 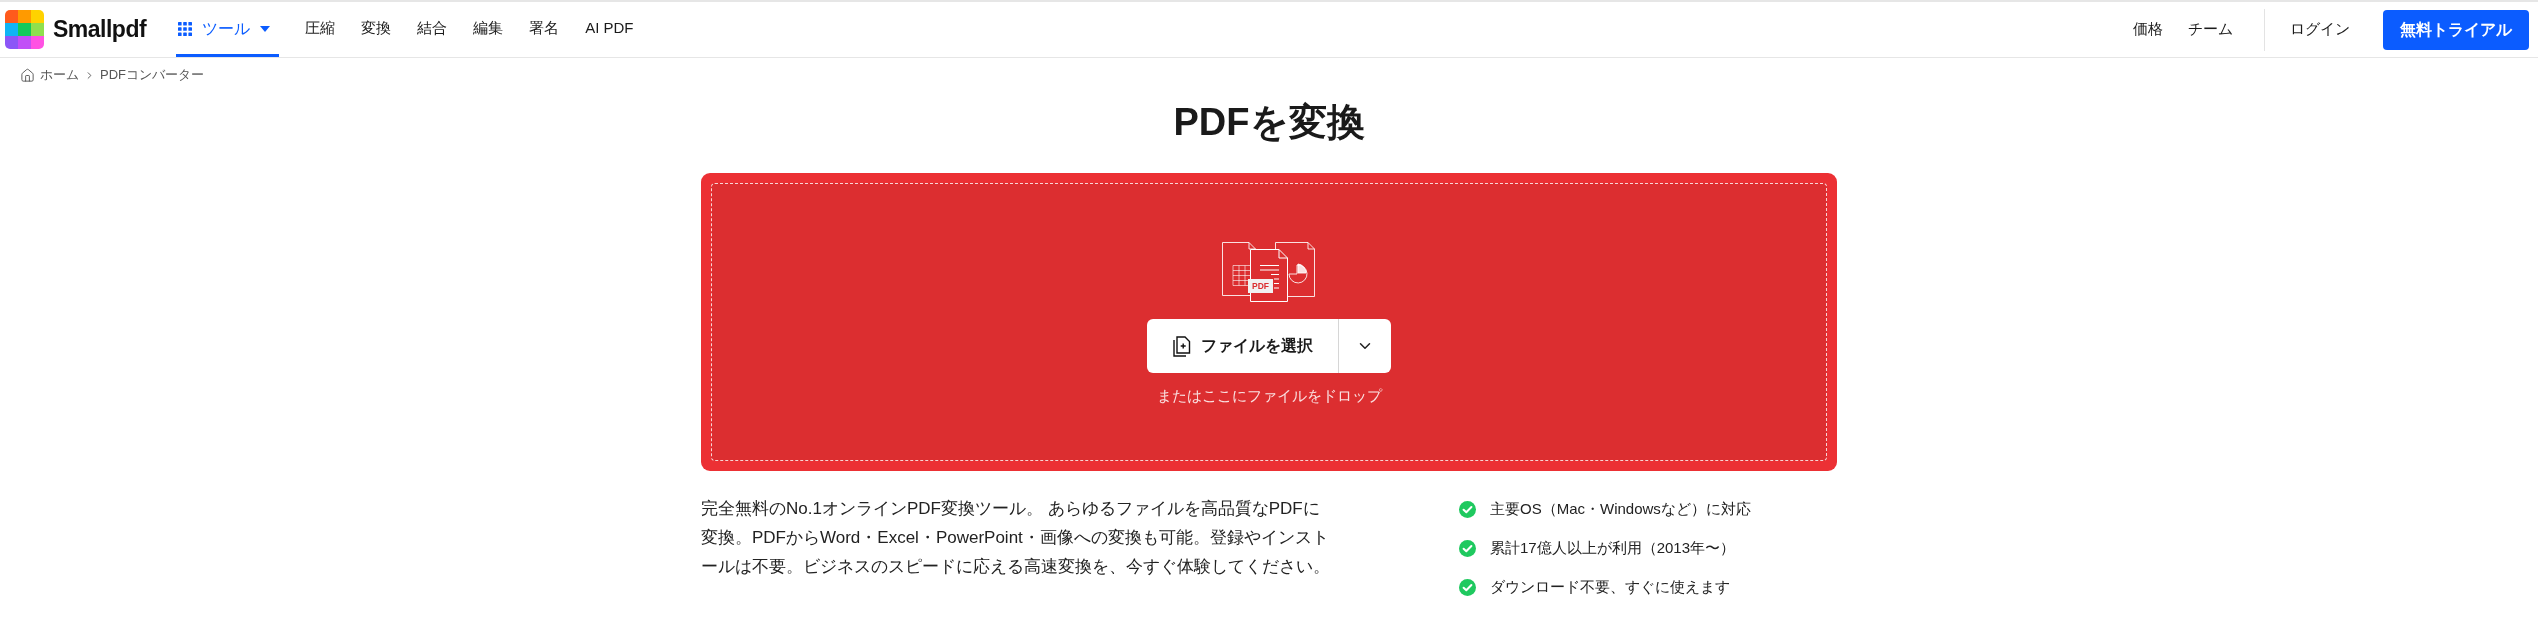 What do you see at coordinates (152, 75) in the screenshot?
I see `breadcrumb-current: PDFコンバーター` at bounding box center [152, 75].